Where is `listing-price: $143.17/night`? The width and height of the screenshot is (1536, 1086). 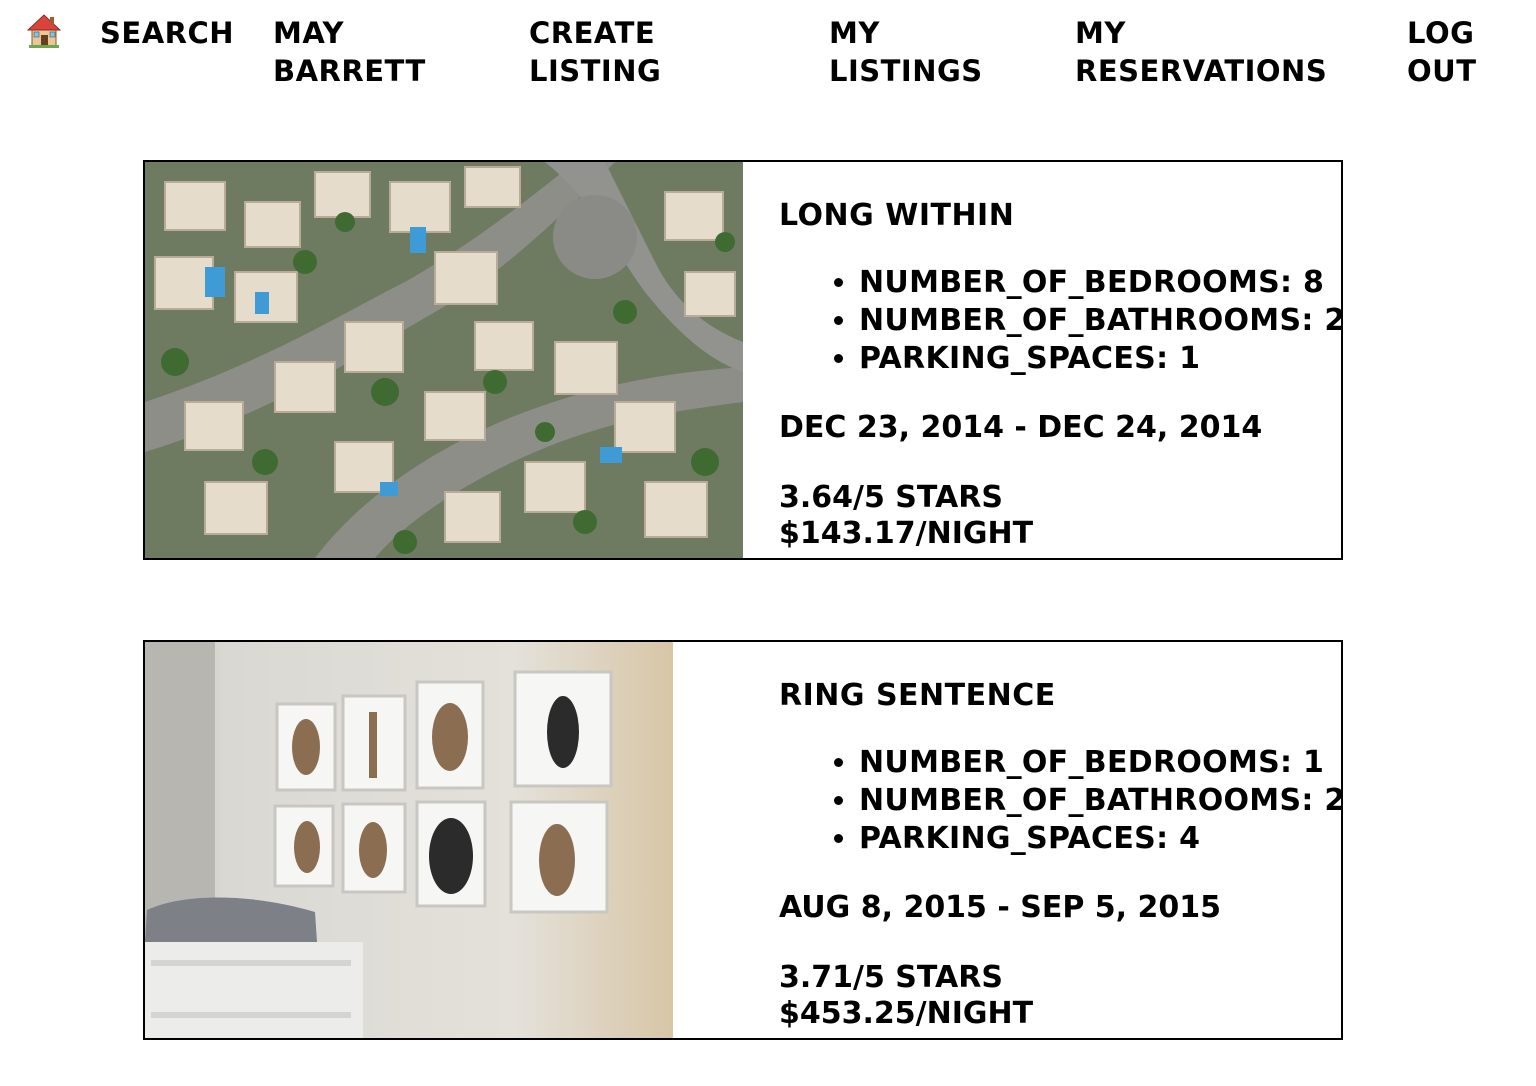 listing-price: $143.17/night is located at coordinates (906, 533).